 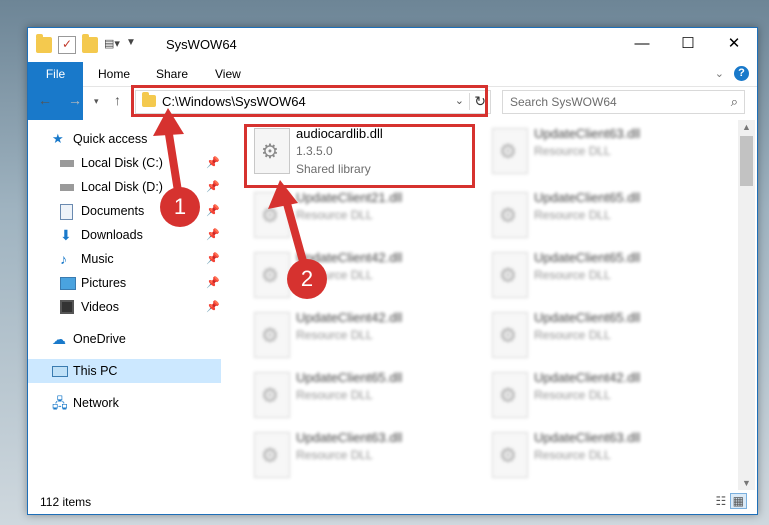 What do you see at coordinates (134, 45) in the screenshot?
I see `chevron-down-icon: ▼` at bounding box center [134, 45].